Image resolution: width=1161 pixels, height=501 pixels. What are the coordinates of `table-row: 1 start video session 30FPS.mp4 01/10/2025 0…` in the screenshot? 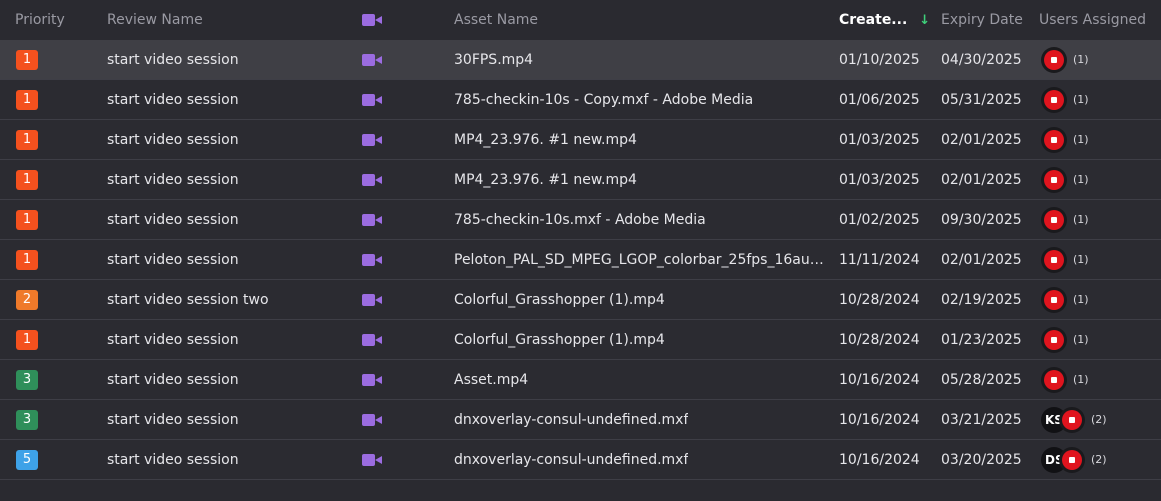 It's located at (580, 60).